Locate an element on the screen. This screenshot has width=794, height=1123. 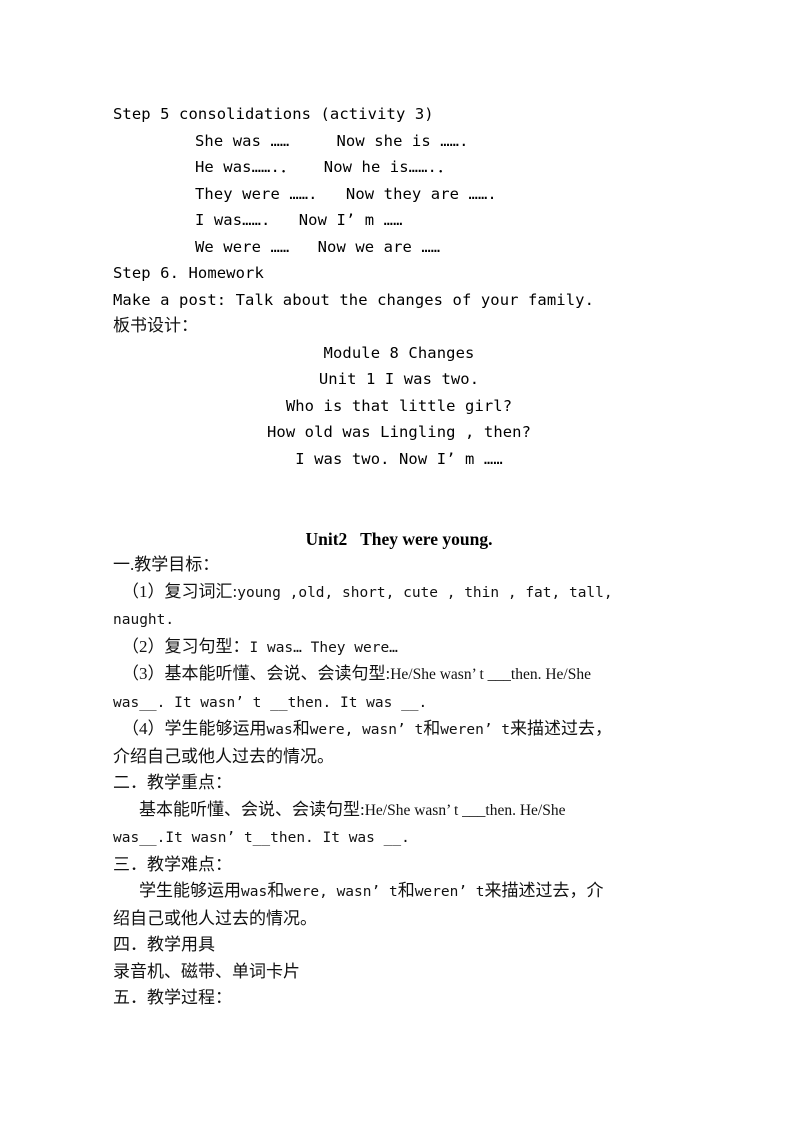
unit2-objective-4-cont: 介绍自己或他人过去的情况。 is located at coordinates (223, 756).